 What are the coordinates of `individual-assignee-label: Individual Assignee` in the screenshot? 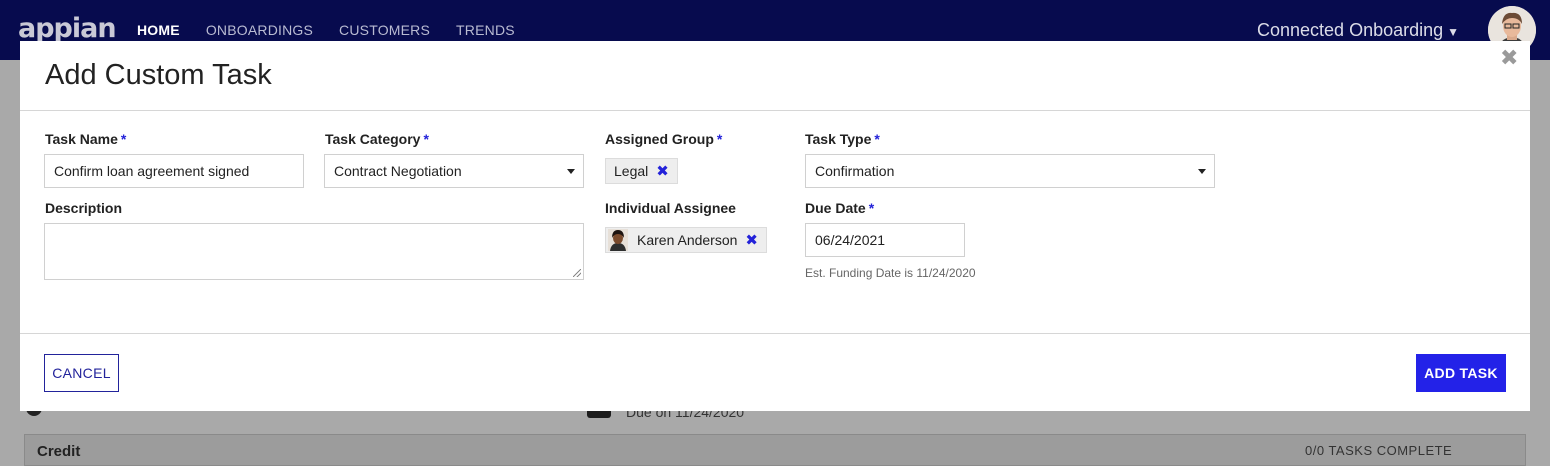 It's located at (670, 208).